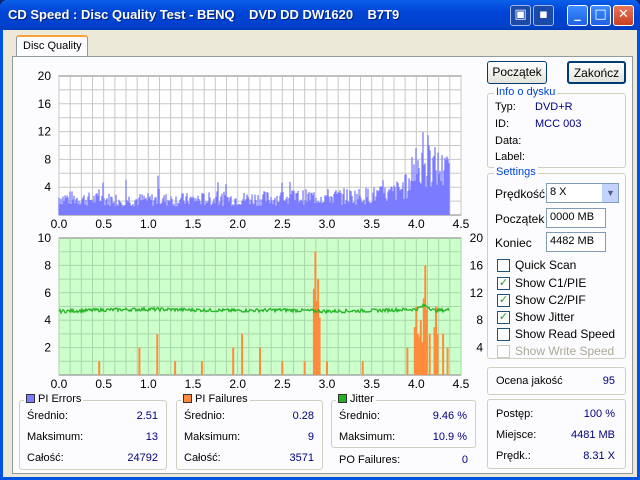 This screenshot has height=480, width=640. Describe the element at coordinates (503, 265) in the screenshot. I see `quick-scan-checkbox` at that location.